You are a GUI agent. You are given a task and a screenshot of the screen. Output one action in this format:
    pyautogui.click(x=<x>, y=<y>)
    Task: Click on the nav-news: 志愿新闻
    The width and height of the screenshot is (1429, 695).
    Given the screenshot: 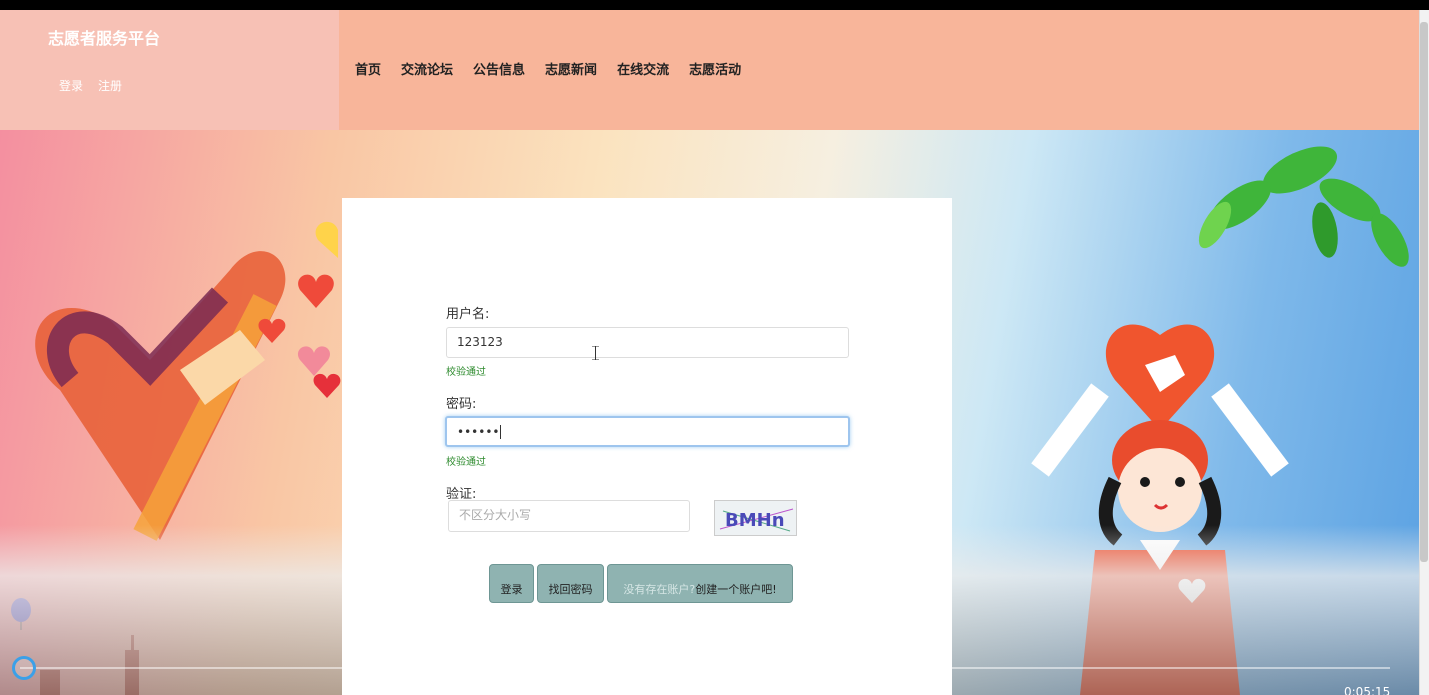 What is the action you would take?
    pyautogui.click(x=571, y=68)
    